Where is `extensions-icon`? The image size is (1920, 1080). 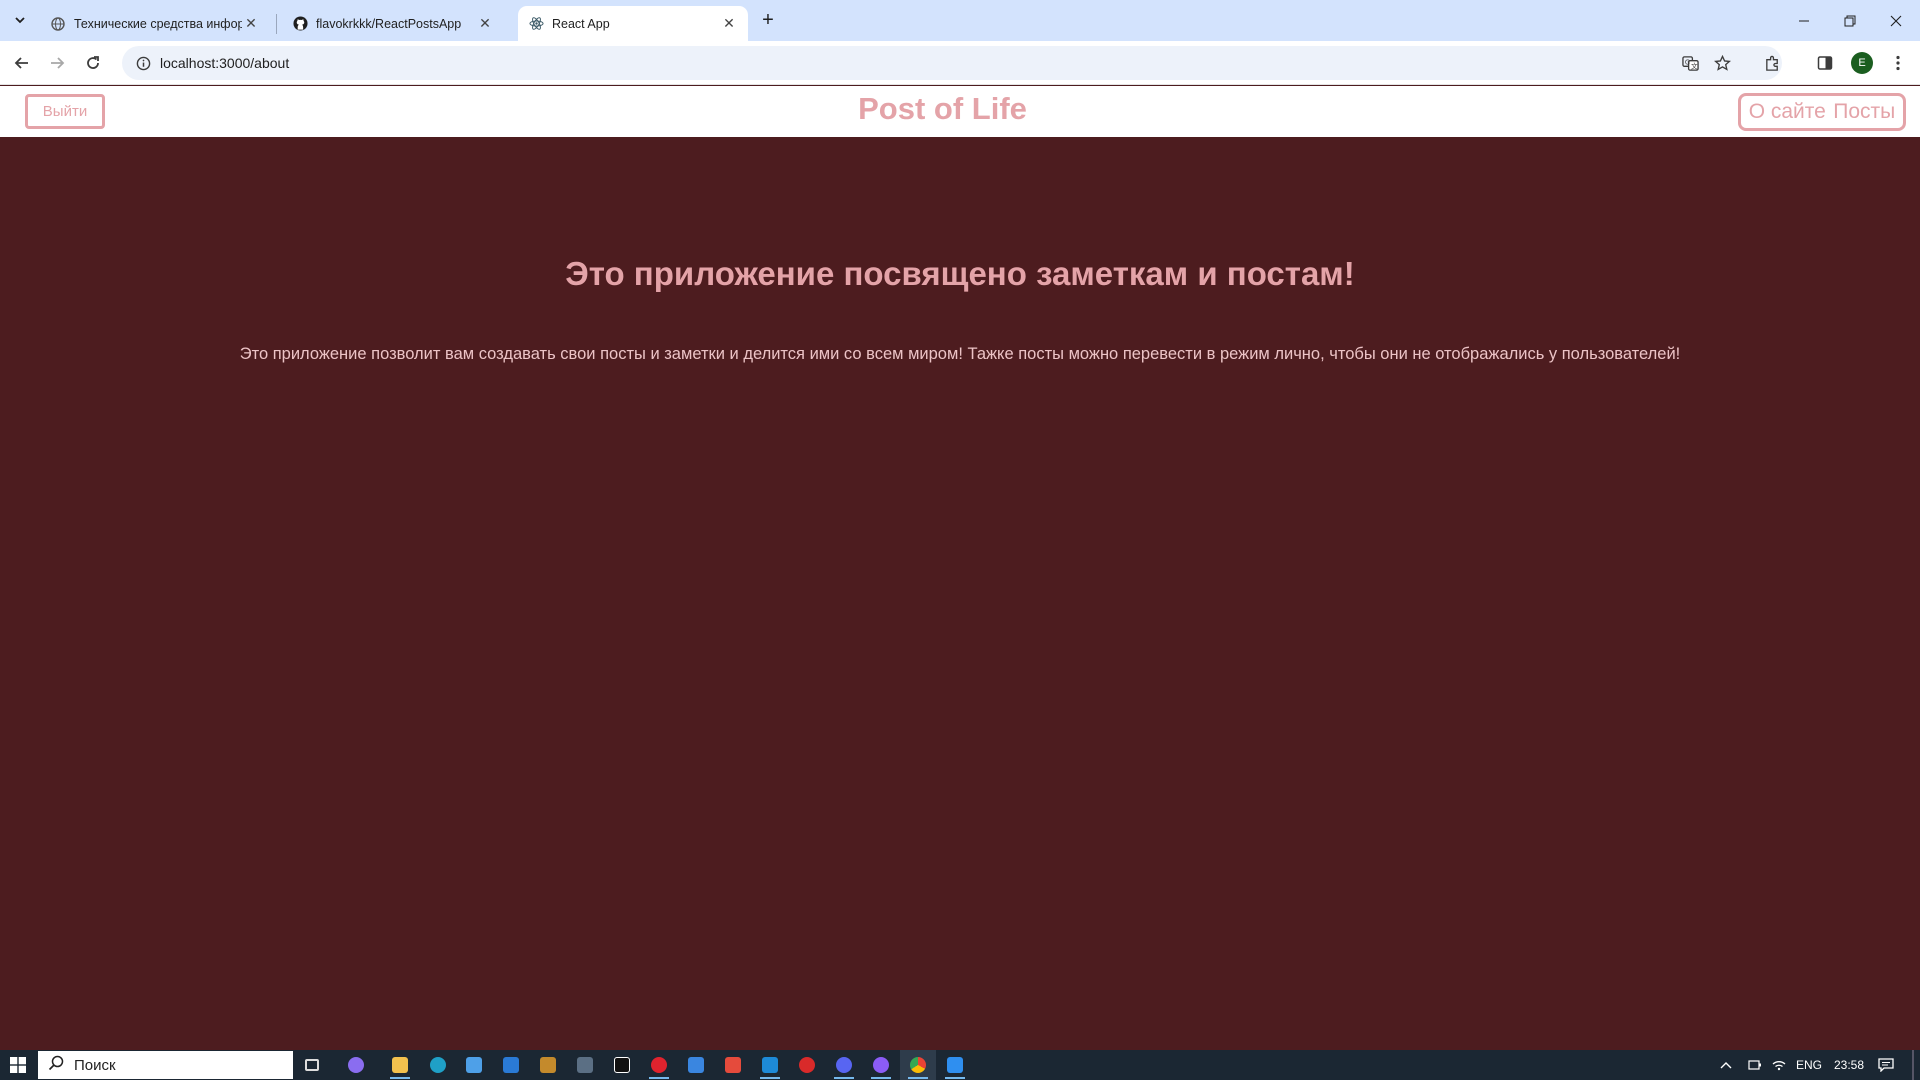
extensions-icon is located at coordinates (1772, 63).